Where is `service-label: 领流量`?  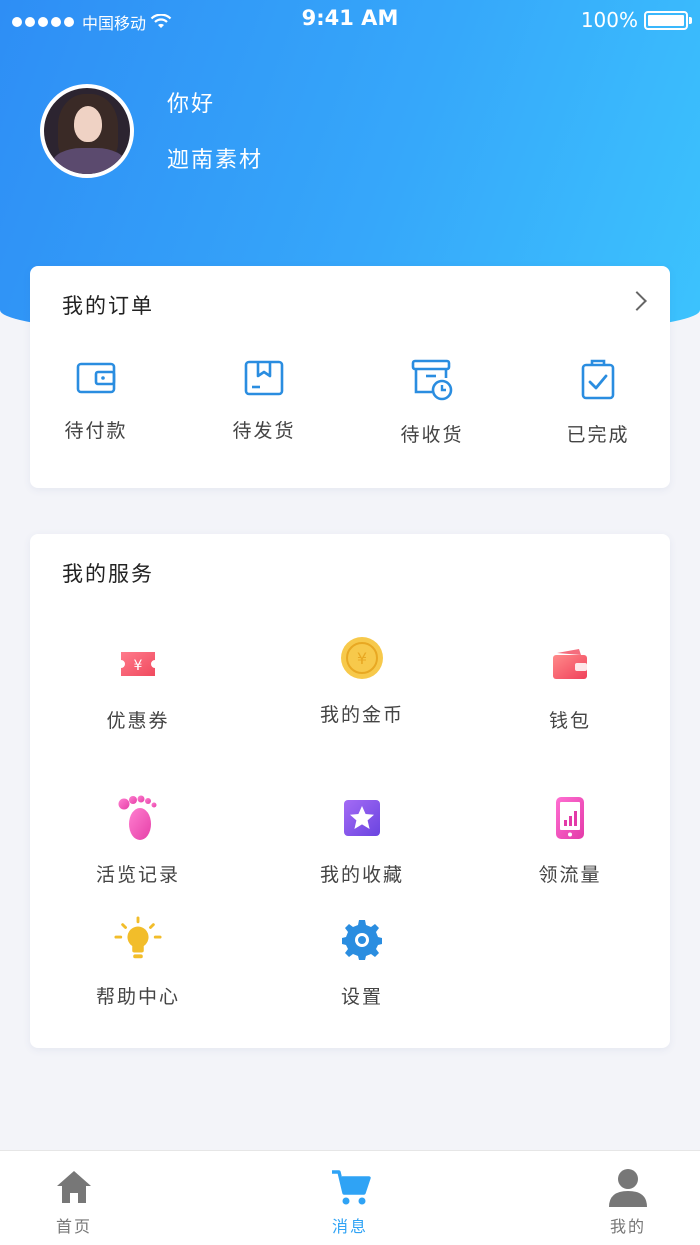
service-label: 领流量 is located at coordinates (570, 875).